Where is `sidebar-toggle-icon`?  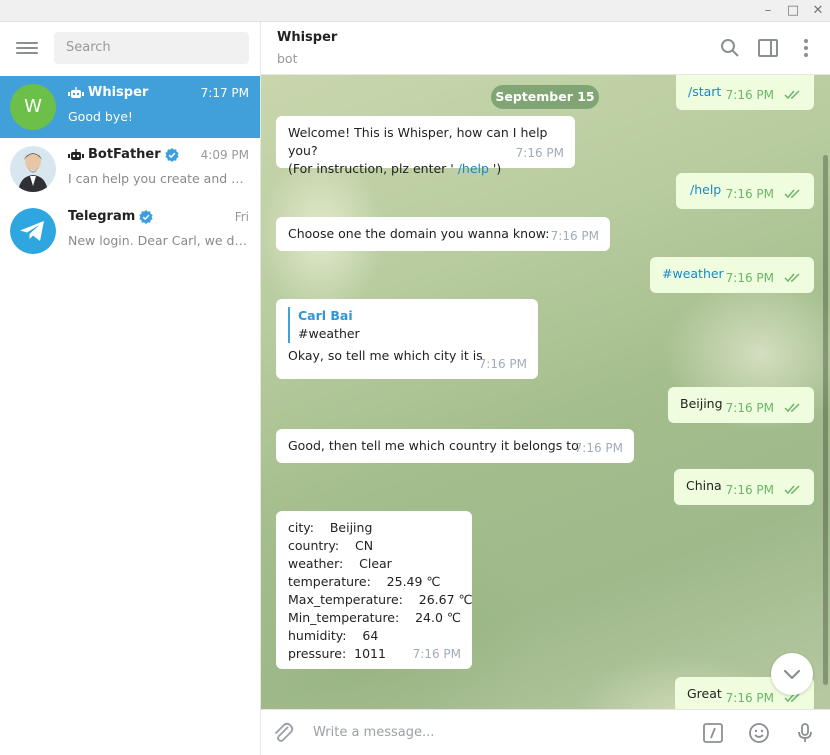 sidebar-toggle-icon is located at coordinates (768, 48).